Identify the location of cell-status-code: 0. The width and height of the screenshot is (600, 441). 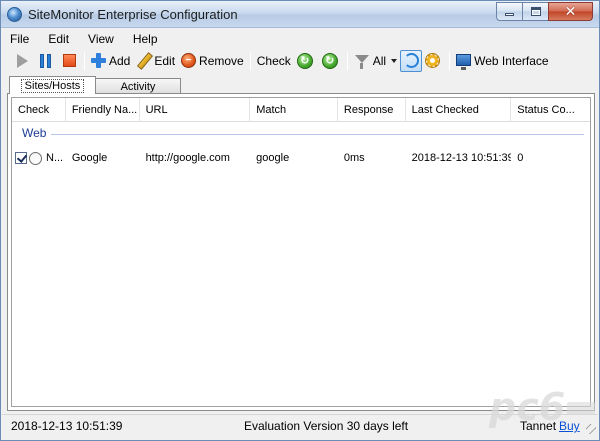
(520, 158).